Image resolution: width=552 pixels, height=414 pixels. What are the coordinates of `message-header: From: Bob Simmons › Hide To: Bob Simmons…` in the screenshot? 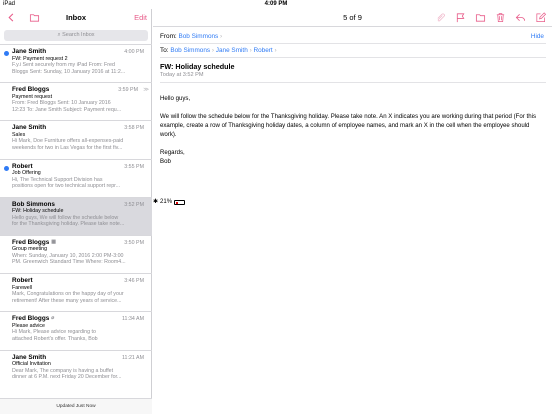 It's located at (353, 56).